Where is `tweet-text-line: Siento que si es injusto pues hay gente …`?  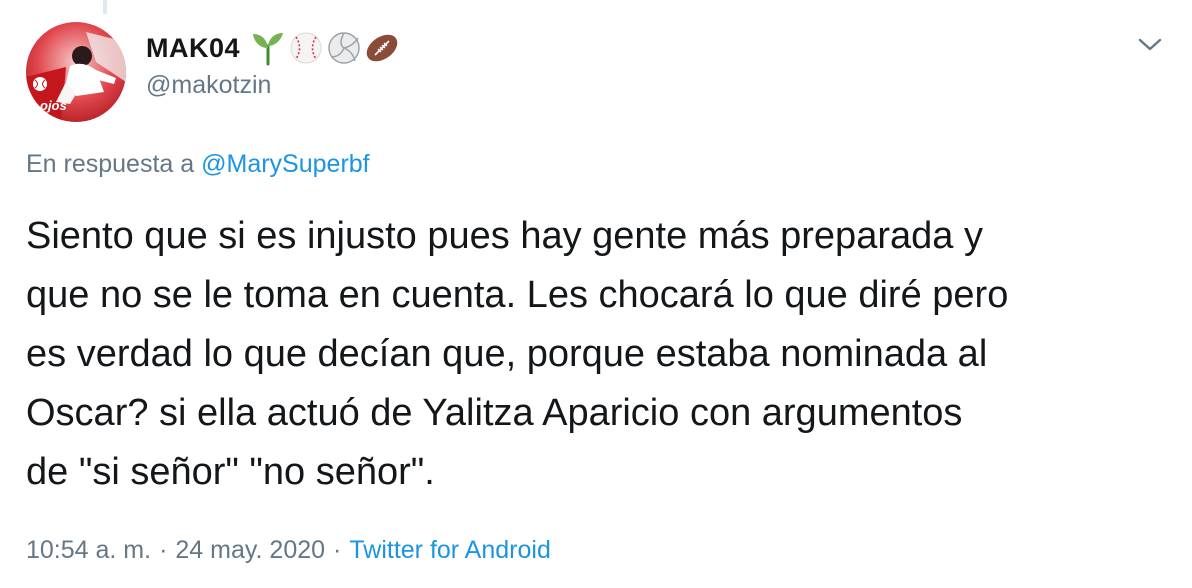 tweet-text-line: Siento que si es injusto pues hay gente … is located at coordinates (504, 236).